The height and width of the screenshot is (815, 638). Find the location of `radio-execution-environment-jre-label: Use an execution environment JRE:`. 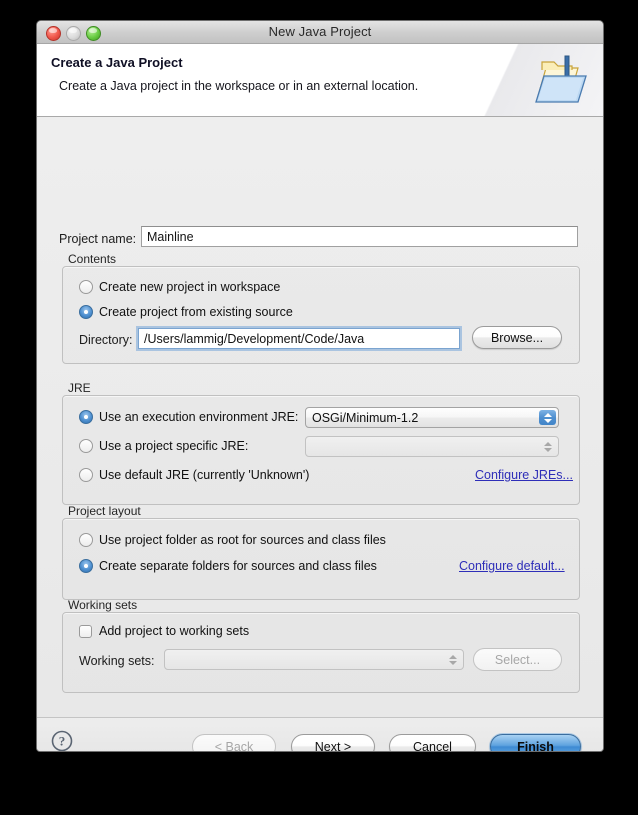

radio-execution-environment-jre-label: Use an execution environment JRE: is located at coordinates (199, 417).